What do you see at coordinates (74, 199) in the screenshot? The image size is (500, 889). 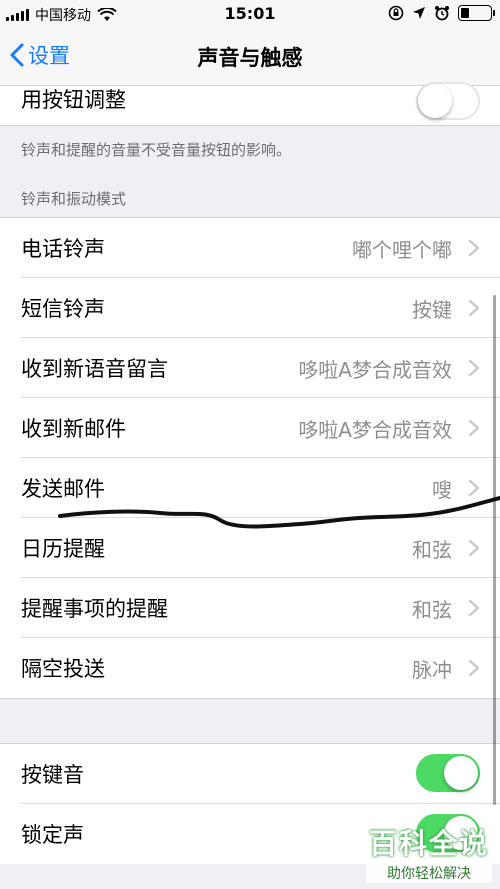 I see `sounds-section-header: 铃声和振动模式` at bounding box center [74, 199].